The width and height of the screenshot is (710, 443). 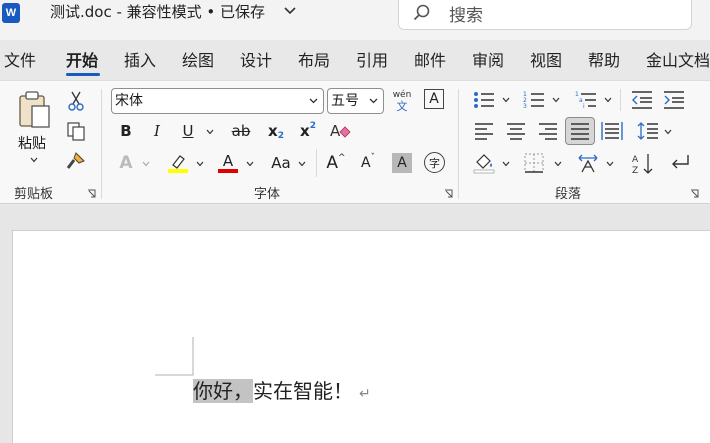 I want to click on bold-button: B, so click(x=126, y=131).